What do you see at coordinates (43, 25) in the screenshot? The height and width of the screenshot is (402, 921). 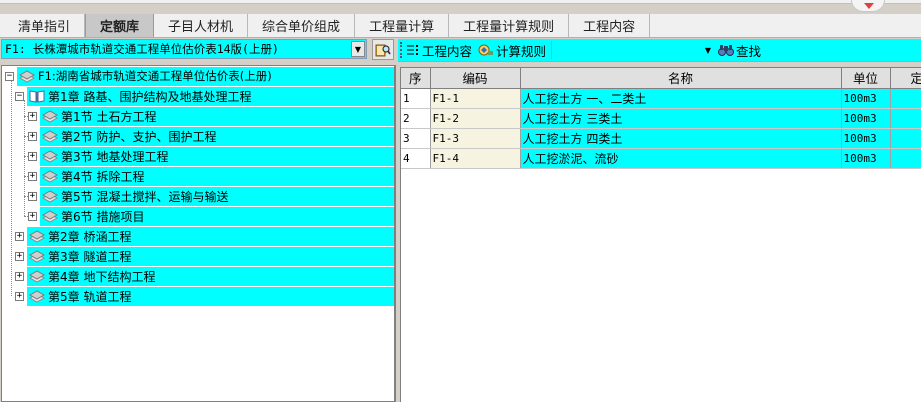 I see `tab-bill-guide: 清单指引` at bounding box center [43, 25].